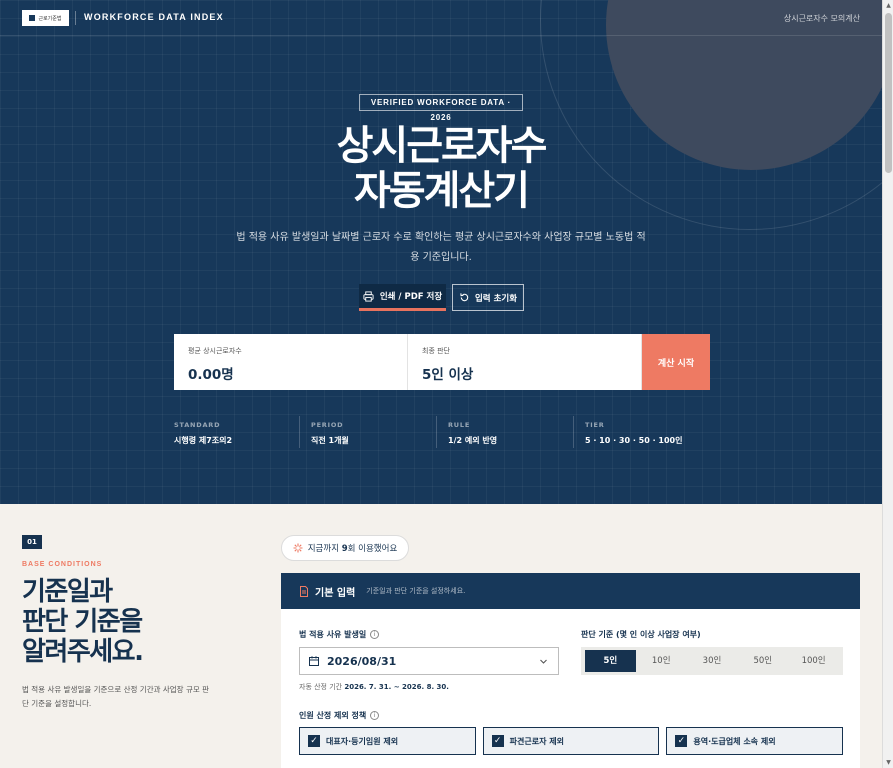 The width and height of the screenshot is (893, 768). Describe the element at coordinates (215, 351) in the screenshot. I see `average-workers-label: 평균 상시근로자수` at that location.